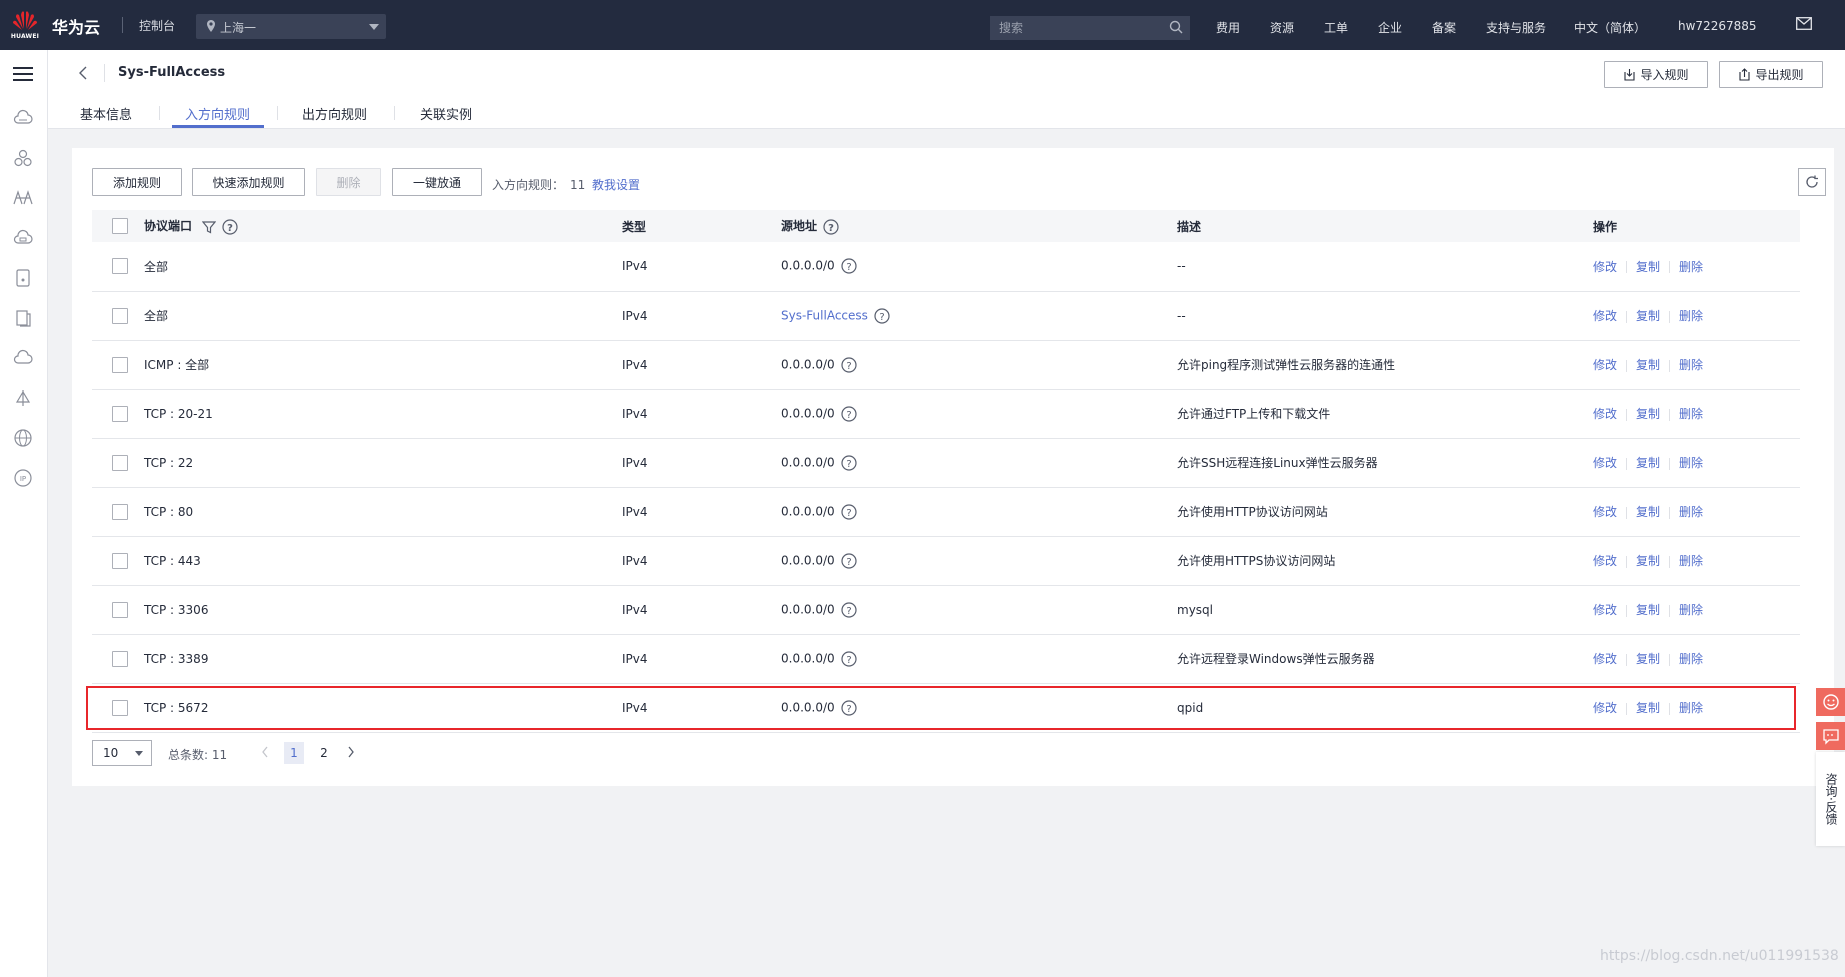 This screenshot has height=977, width=1845. What do you see at coordinates (137, 182) in the screenshot?
I see `add-rule-button: 添加规则` at bounding box center [137, 182].